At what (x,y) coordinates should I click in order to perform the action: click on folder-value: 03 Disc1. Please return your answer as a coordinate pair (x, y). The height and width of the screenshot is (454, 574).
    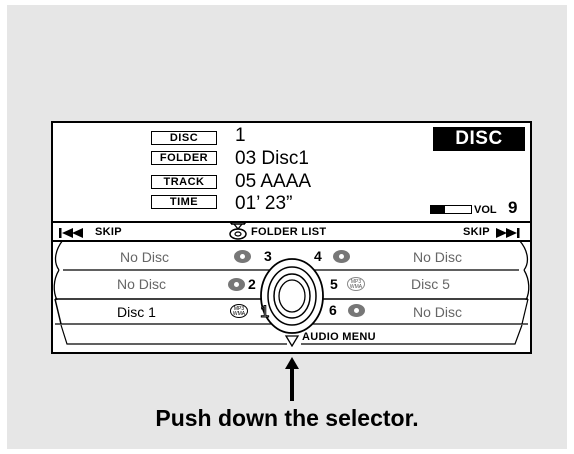
    Looking at the image, I should click on (272, 158).